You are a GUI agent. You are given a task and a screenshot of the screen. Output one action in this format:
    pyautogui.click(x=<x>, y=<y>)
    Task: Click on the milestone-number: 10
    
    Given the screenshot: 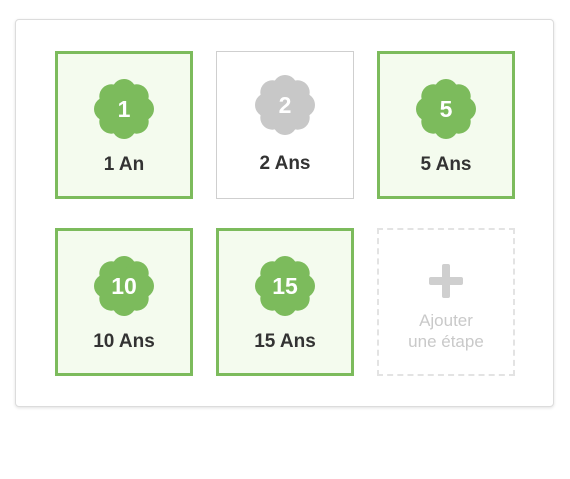 What is the action you would take?
    pyautogui.click(x=124, y=286)
    